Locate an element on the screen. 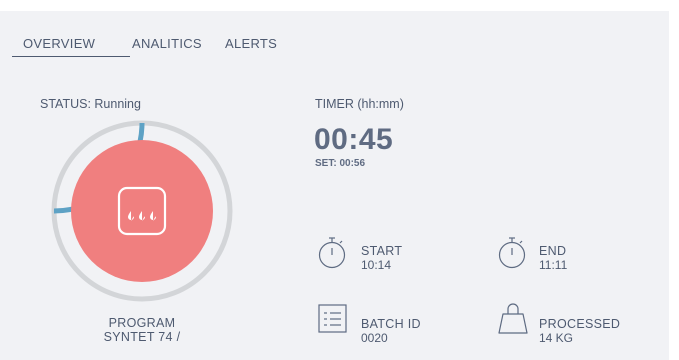  program-label: PROGRAM is located at coordinates (142, 323).